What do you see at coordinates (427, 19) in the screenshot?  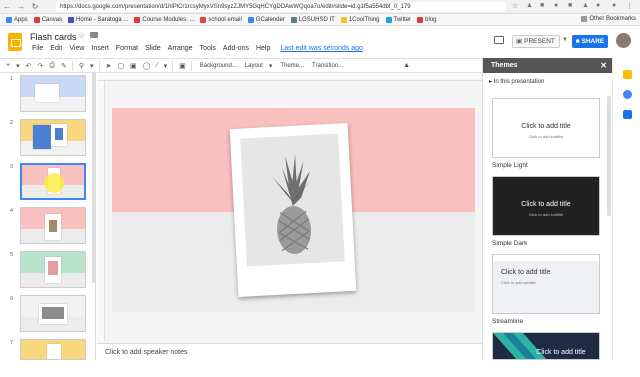 I see `bookmark-blog: blog` at bounding box center [427, 19].